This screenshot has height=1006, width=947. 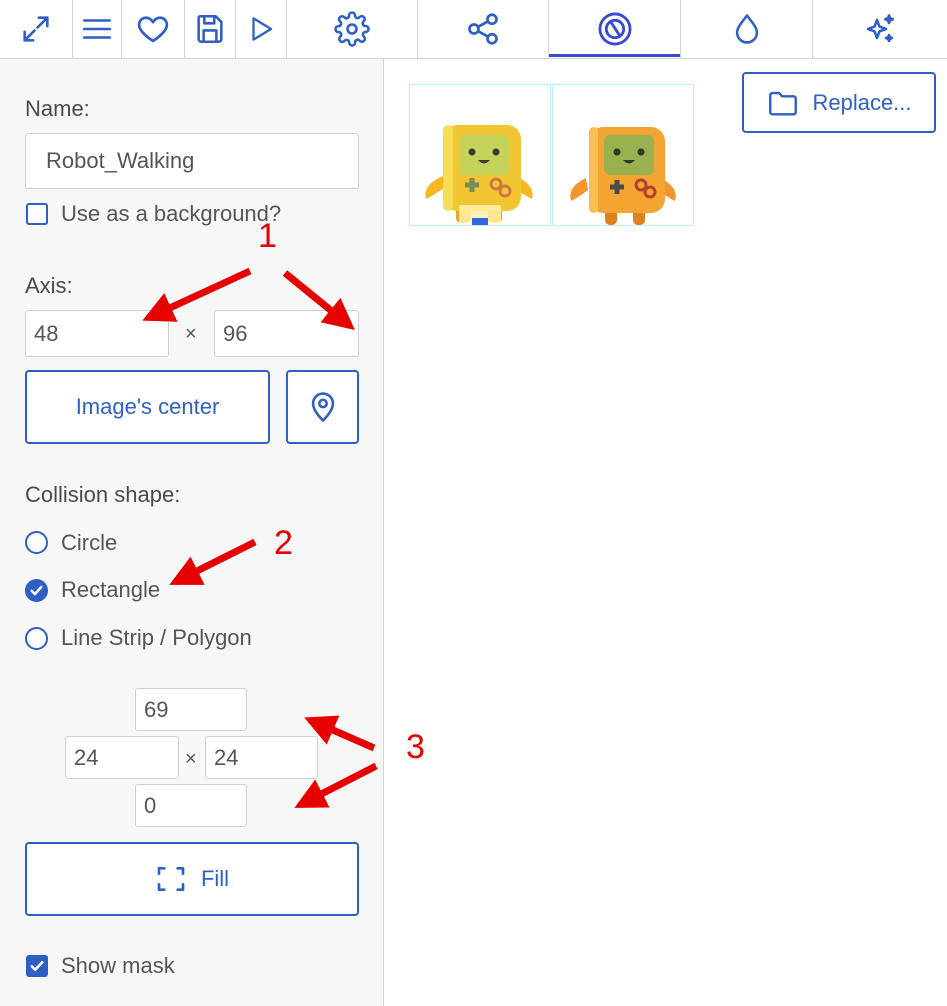 I want to click on annotation-number-1: 1, so click(x=267, y=236).